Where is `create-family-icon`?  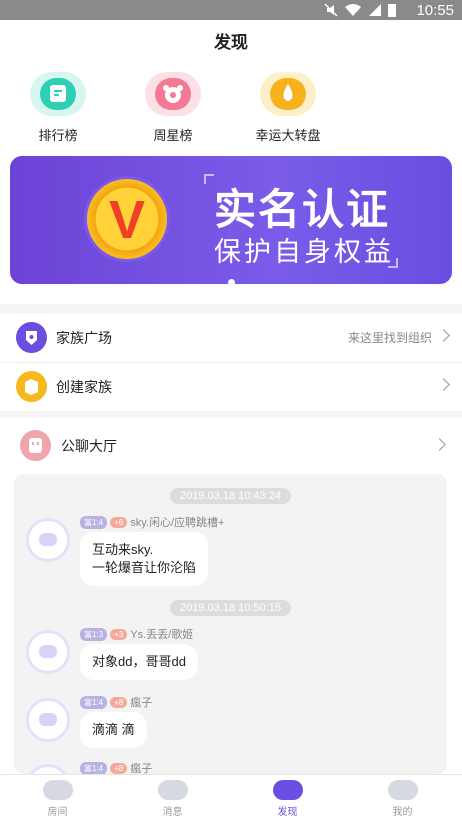
create-family-icon is located at coordinates (31, 386).